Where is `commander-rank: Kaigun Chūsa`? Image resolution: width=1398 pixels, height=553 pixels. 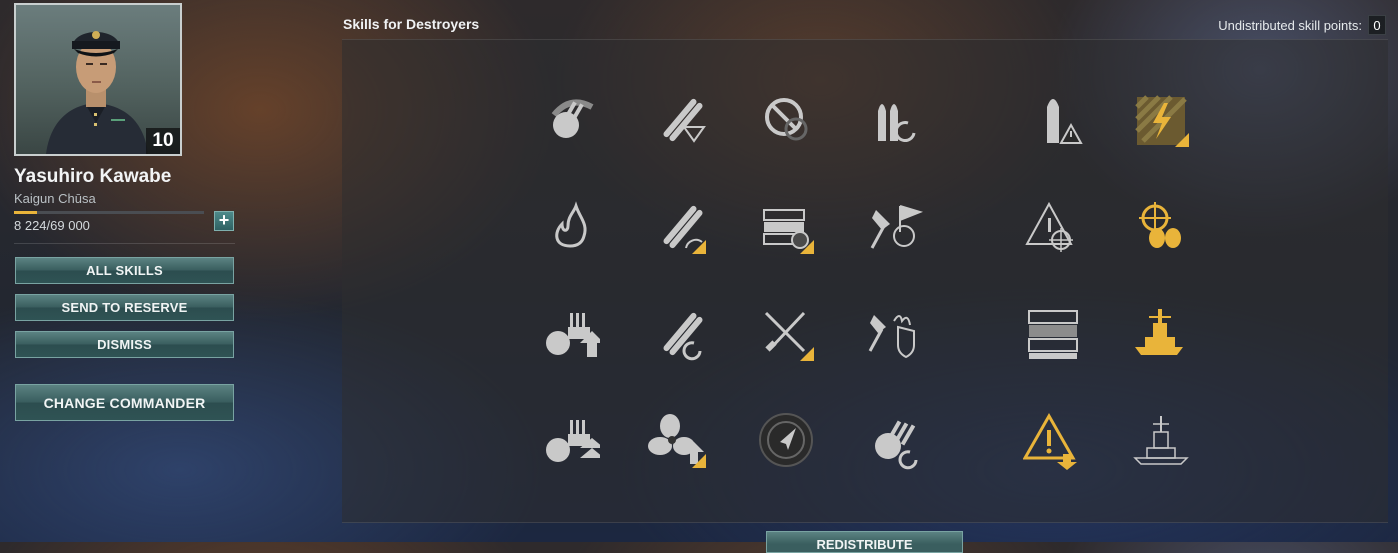 commander-rank: Kaigun Chūsa is located at coordinates (55, 198).